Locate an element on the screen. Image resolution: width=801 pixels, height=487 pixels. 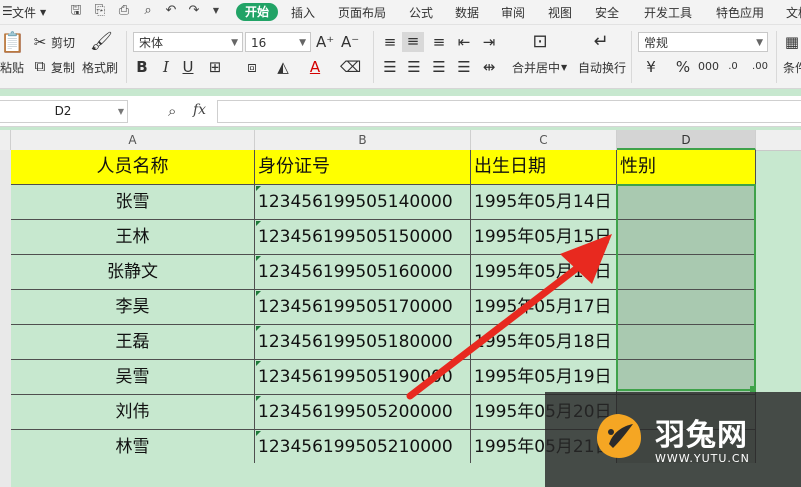
watermark-brand: 羽兔网 is located at coordinates (701, 435).